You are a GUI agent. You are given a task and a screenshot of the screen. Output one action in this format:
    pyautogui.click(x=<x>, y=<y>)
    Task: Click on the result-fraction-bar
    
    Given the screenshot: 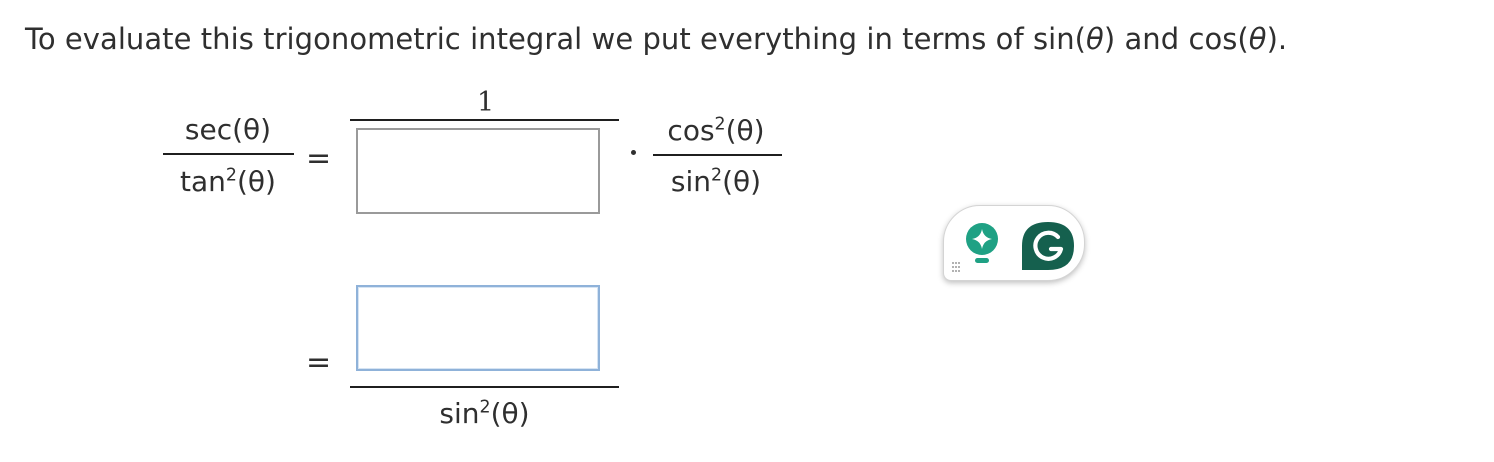 What is the action you would take?
    pyautogui.click(x=484, y=387)
    